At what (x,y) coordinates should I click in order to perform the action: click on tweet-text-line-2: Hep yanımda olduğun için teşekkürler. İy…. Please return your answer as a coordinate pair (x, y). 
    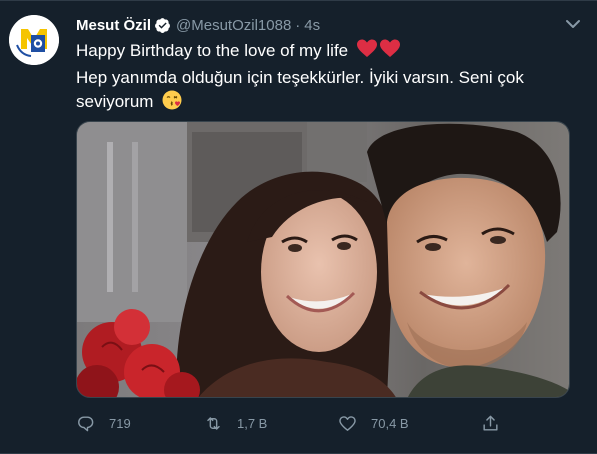
    Looking at the image, I should click on (300, 77).